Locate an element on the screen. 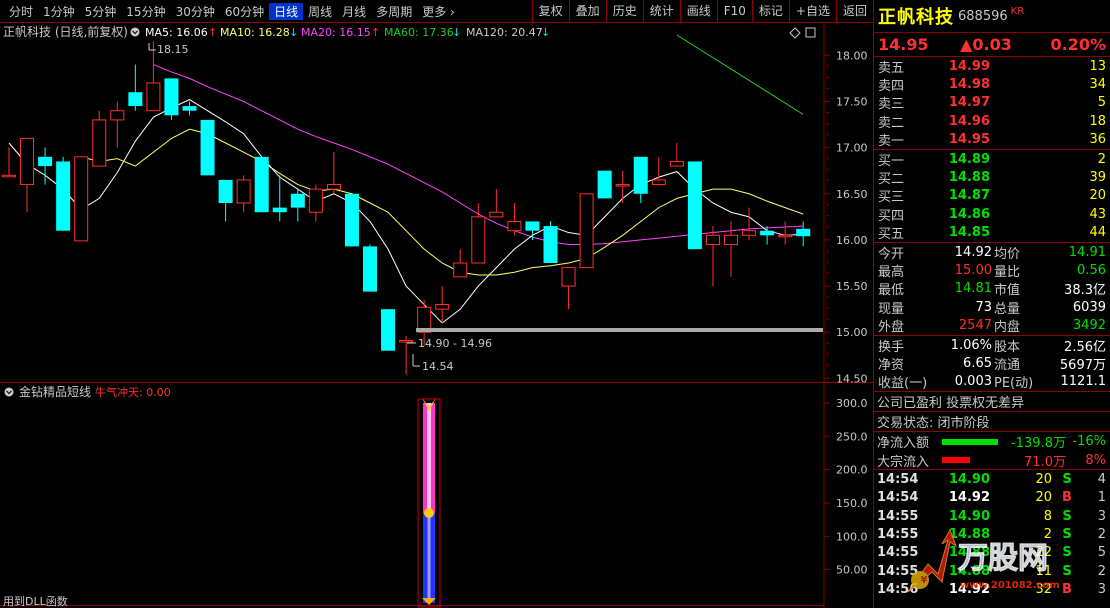  tick-row: 14:55 14.88 2 S 2 is located at coordinates (992, 534).